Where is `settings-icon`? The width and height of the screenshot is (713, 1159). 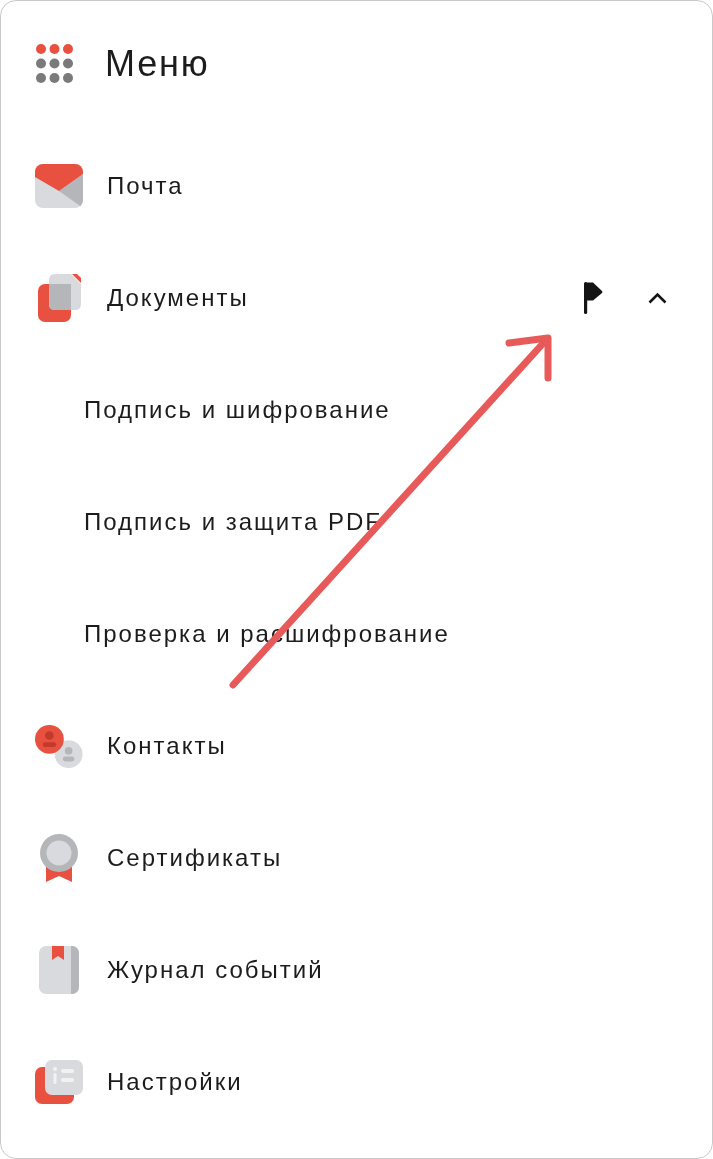
settings-icon is located at coordinates (59, 1082).